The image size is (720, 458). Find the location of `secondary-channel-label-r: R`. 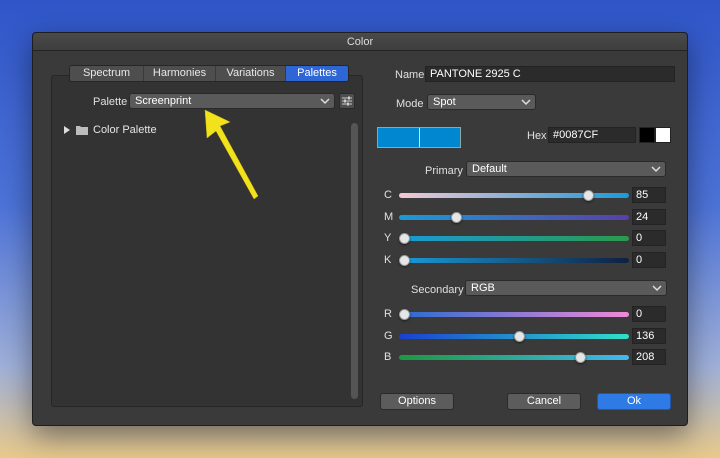

secondary-channel-label-r: R is located at coordinates (388, 314).